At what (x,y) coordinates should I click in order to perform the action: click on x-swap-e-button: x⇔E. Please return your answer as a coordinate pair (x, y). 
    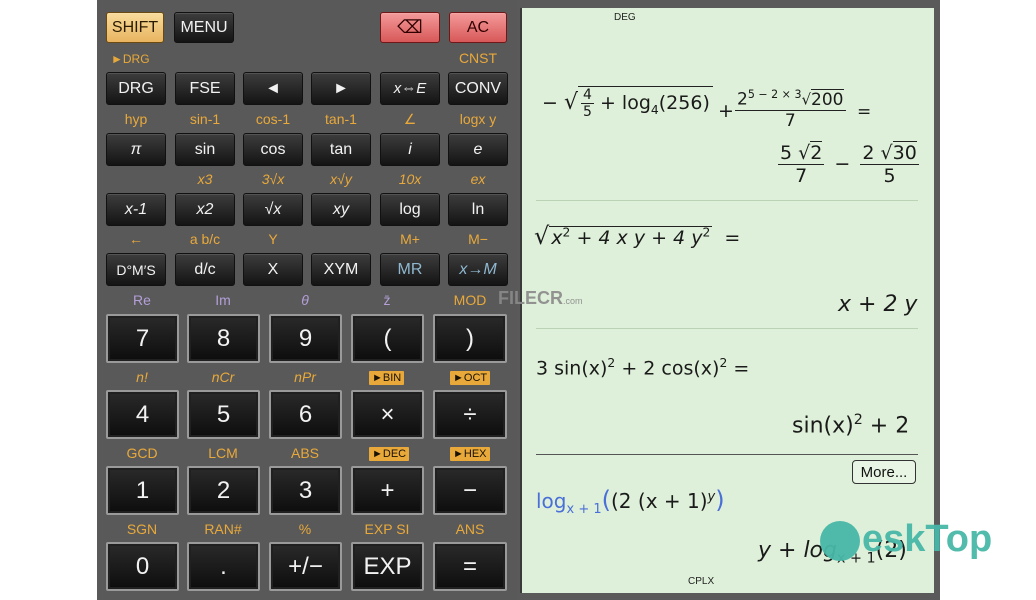
    Looking at the image, I should click on (410, 88).